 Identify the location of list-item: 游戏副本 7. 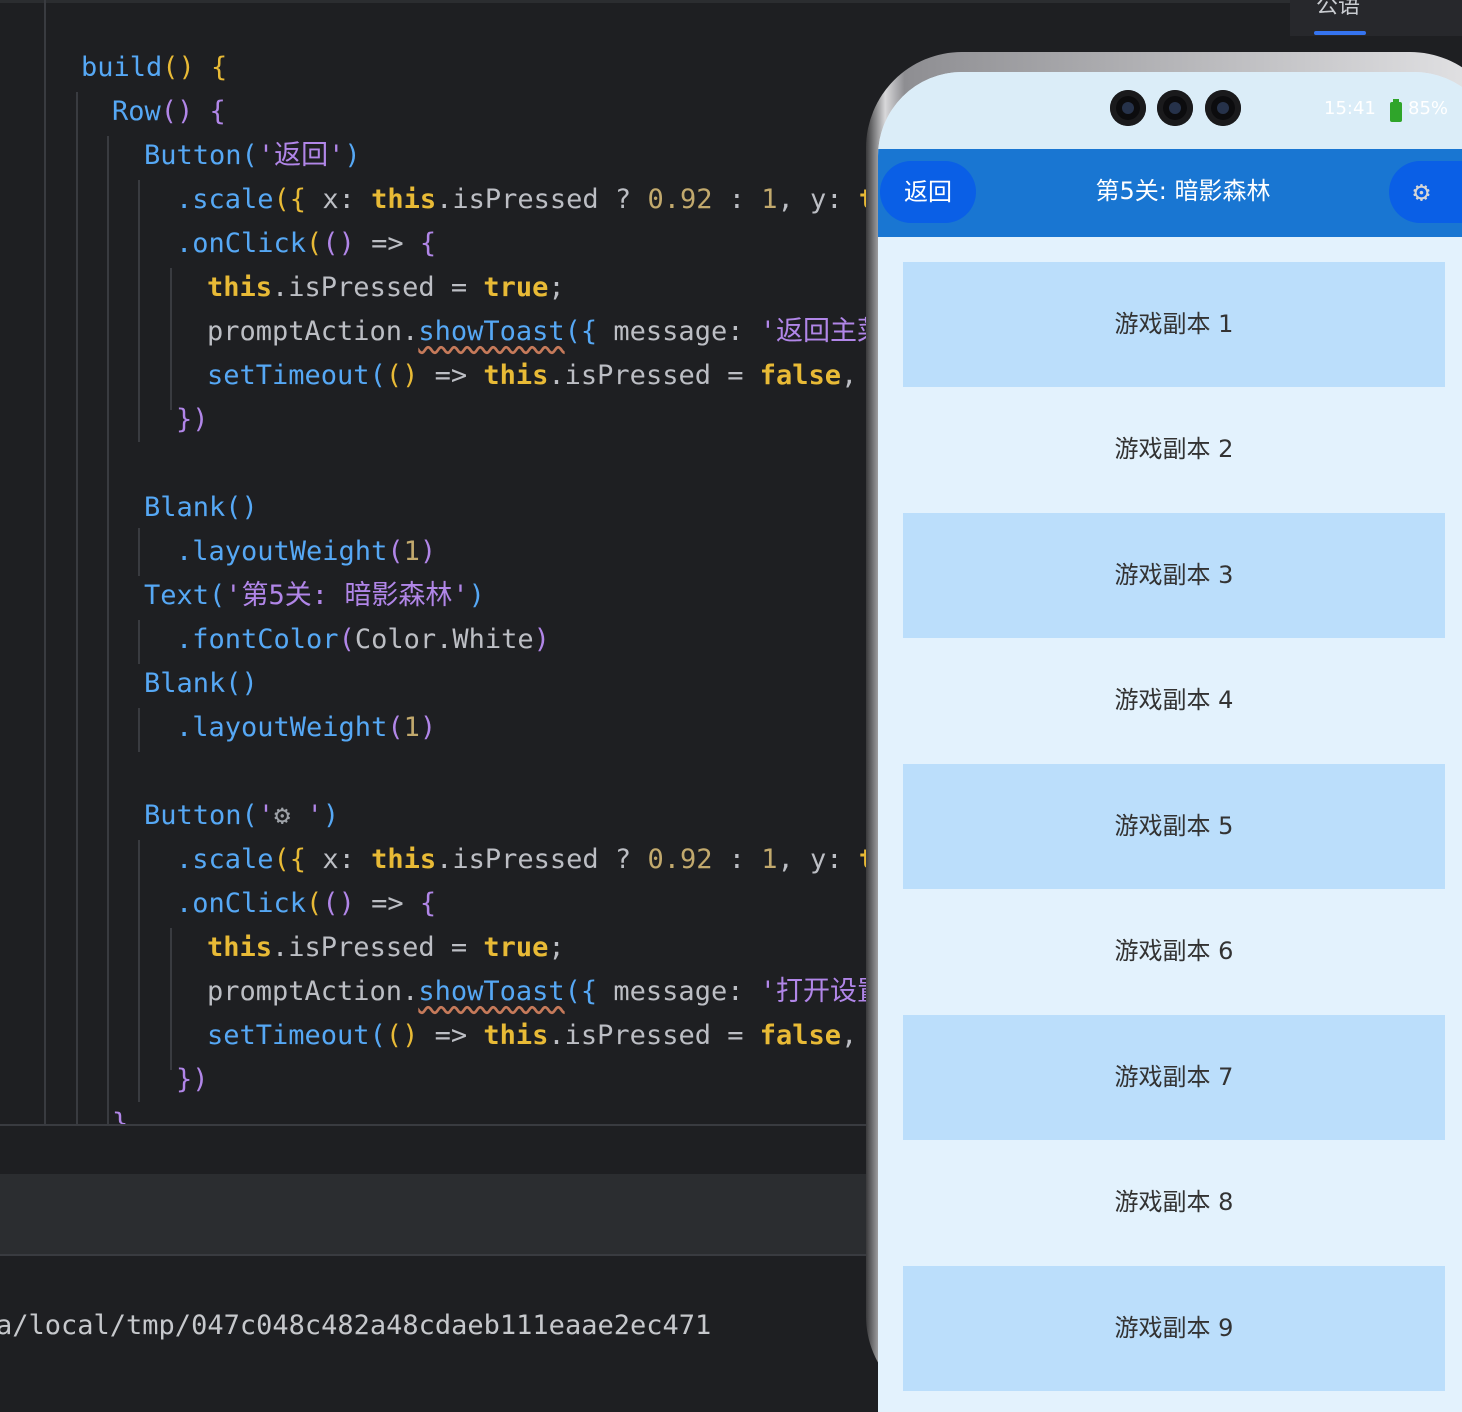
(1174, 1077).